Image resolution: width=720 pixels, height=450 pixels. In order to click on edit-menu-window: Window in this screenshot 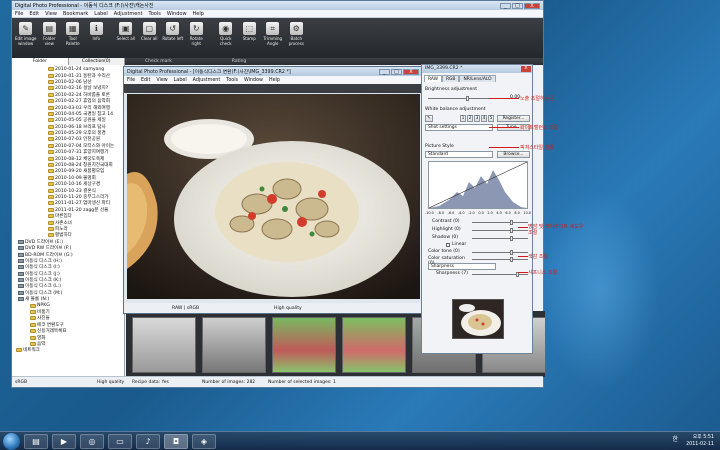, I will do `click(253, 80)`.